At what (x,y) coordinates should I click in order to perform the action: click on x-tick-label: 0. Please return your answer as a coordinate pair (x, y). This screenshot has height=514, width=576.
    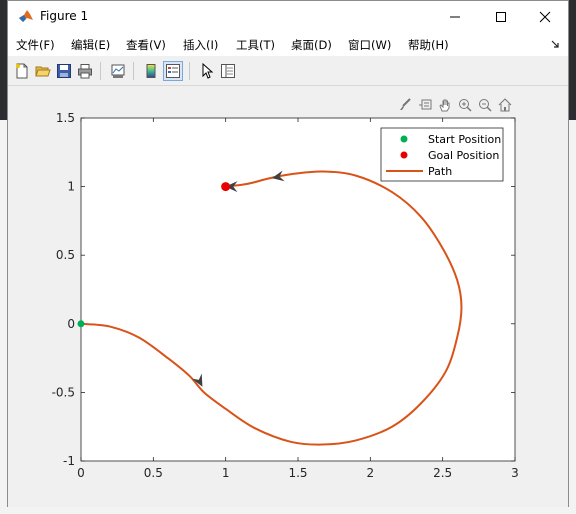
    Looking at the image, I should click on (81, 473).